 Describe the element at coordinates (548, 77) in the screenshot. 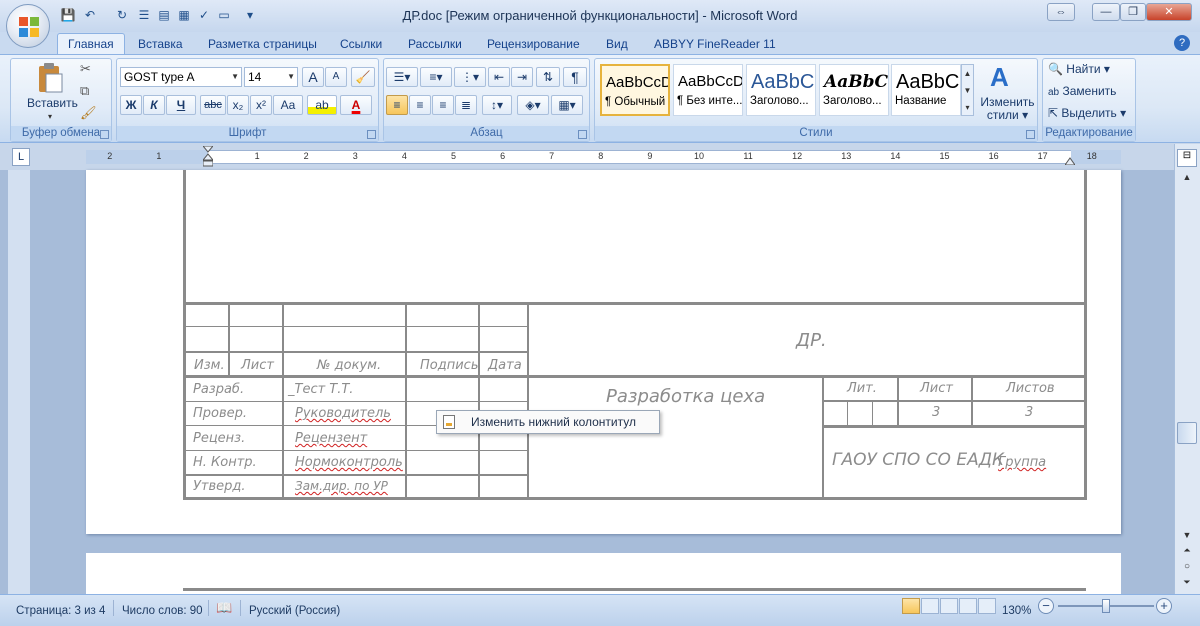

I see `sort-icon: ⇅` at that location.